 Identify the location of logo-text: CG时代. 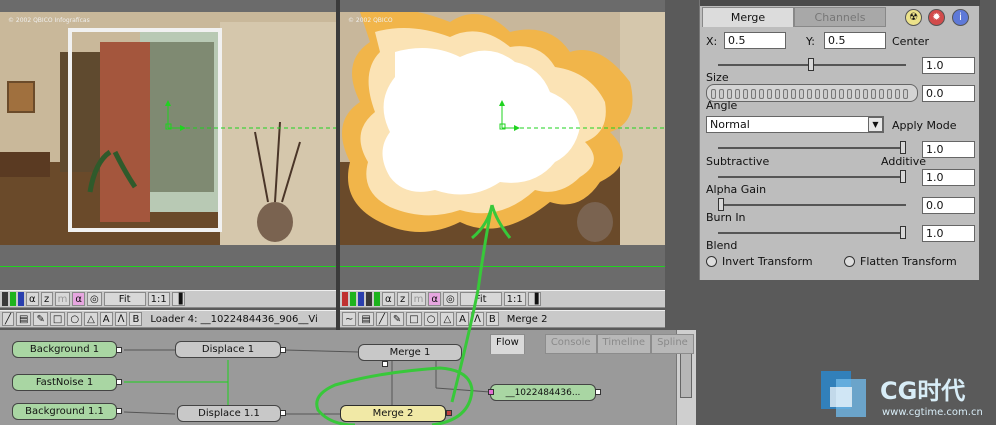
(922, 391).